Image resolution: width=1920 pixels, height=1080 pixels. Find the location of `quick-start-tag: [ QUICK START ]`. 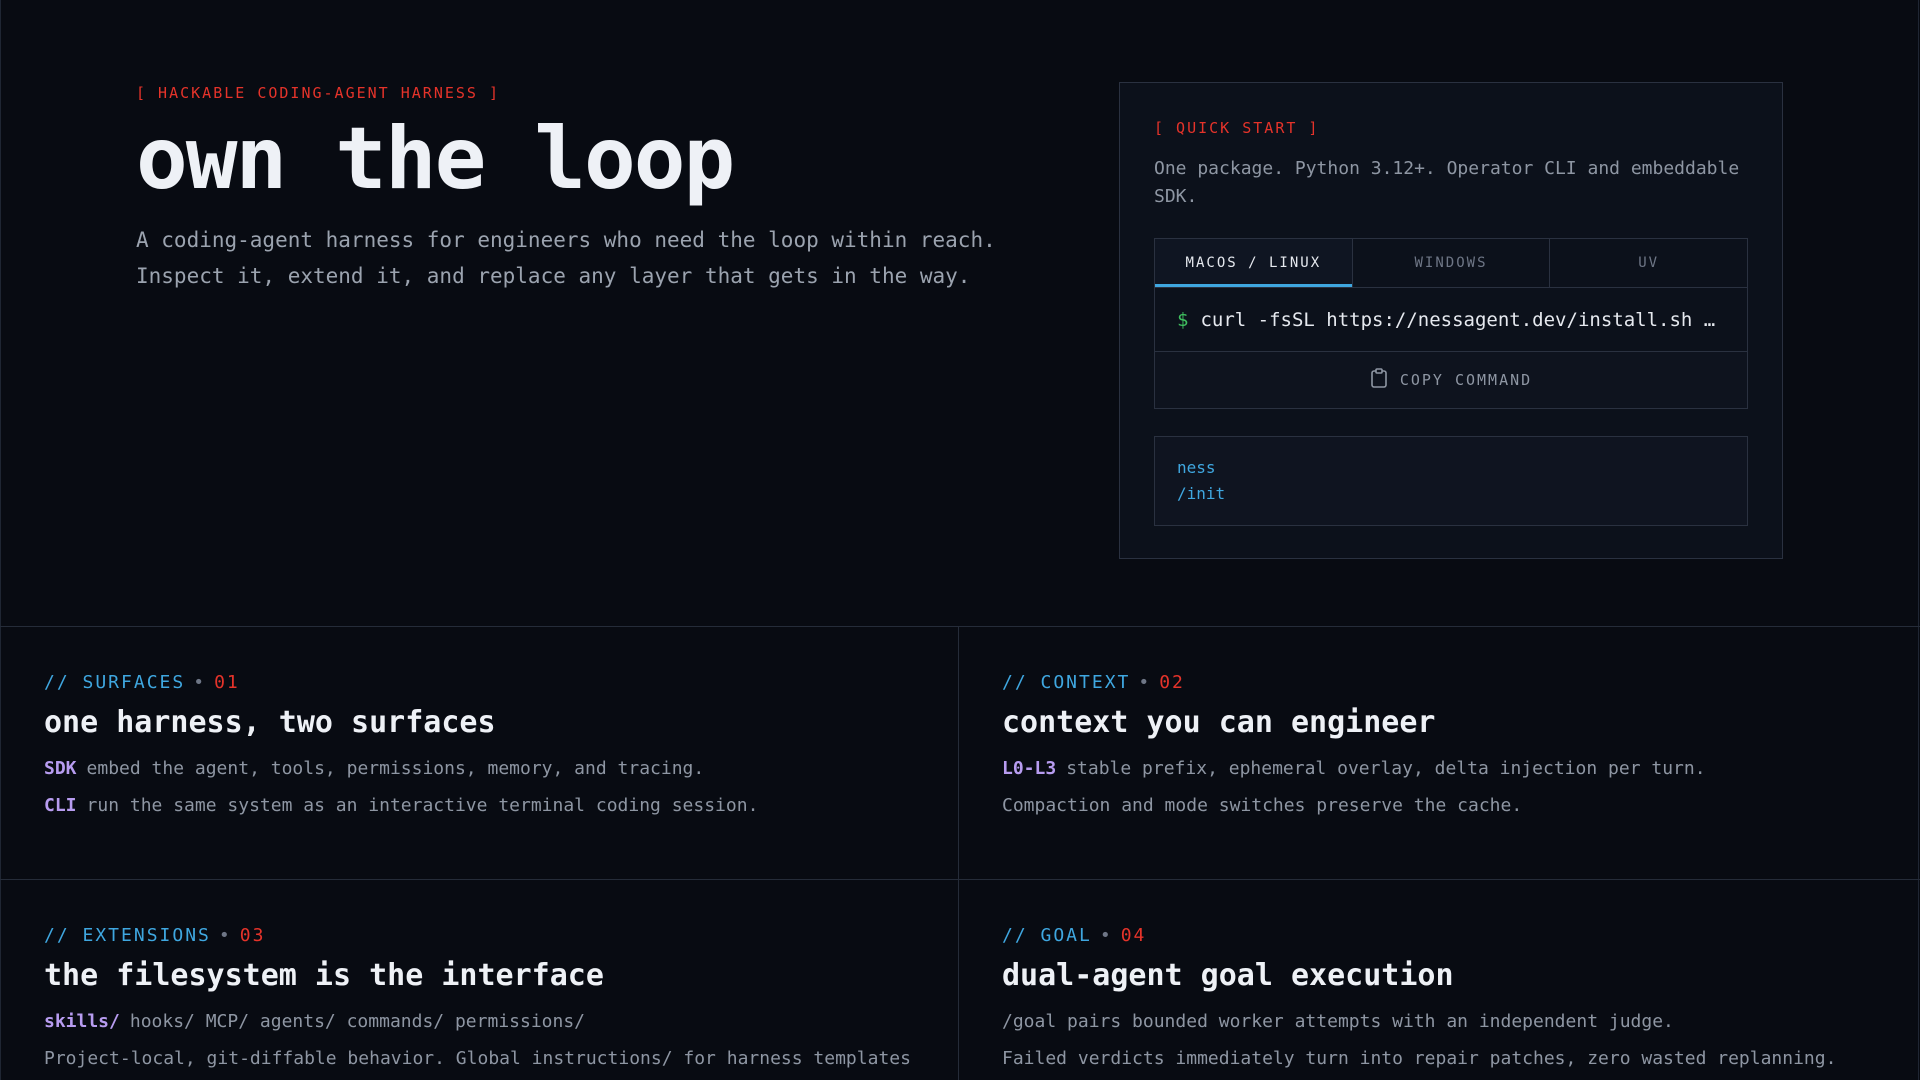

quick-start-tag: [ QUICK START ] is located at coordinates (1237, 128).